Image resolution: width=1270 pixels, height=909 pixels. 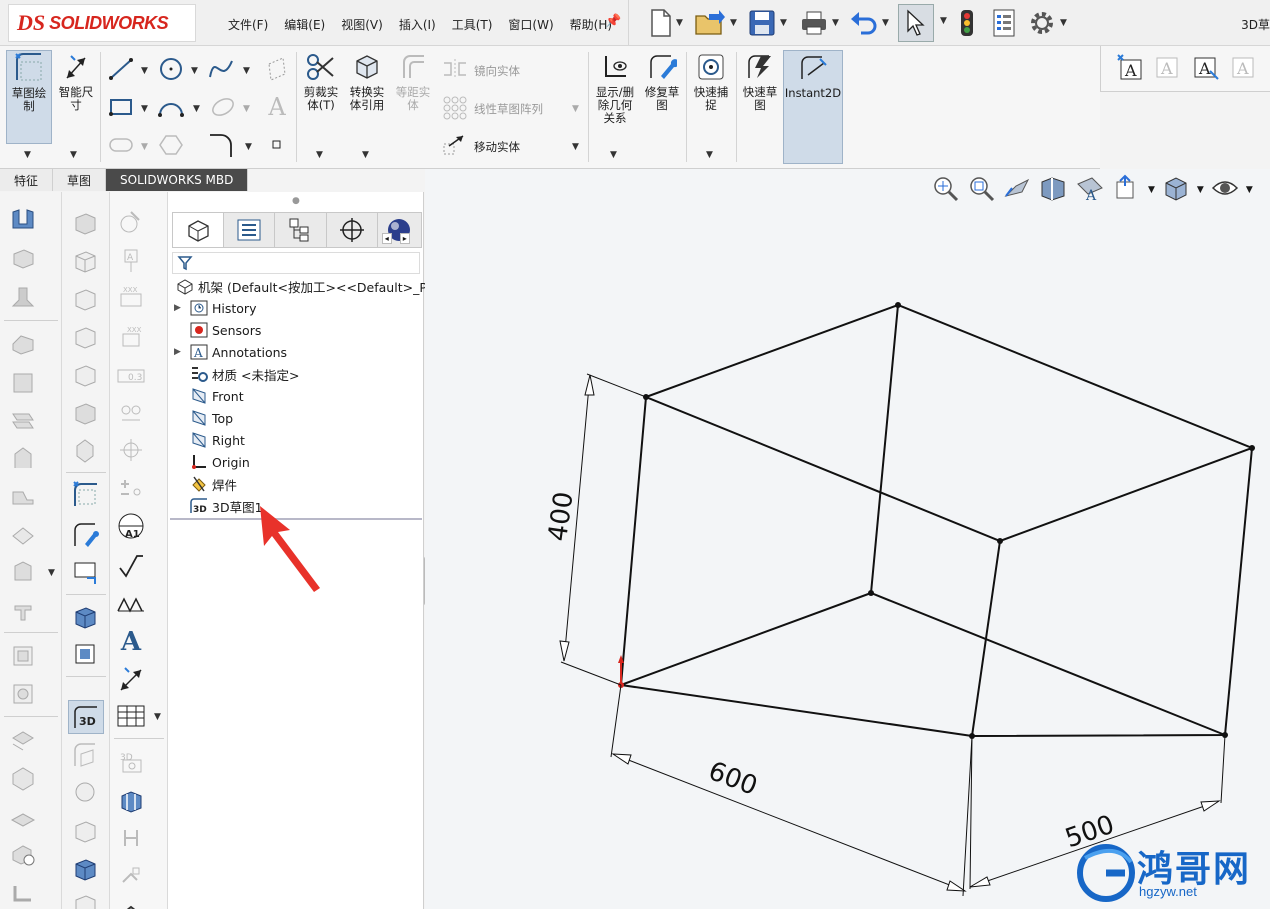 I want to click on mirror-entities-tool, so click(x=455, y=69).